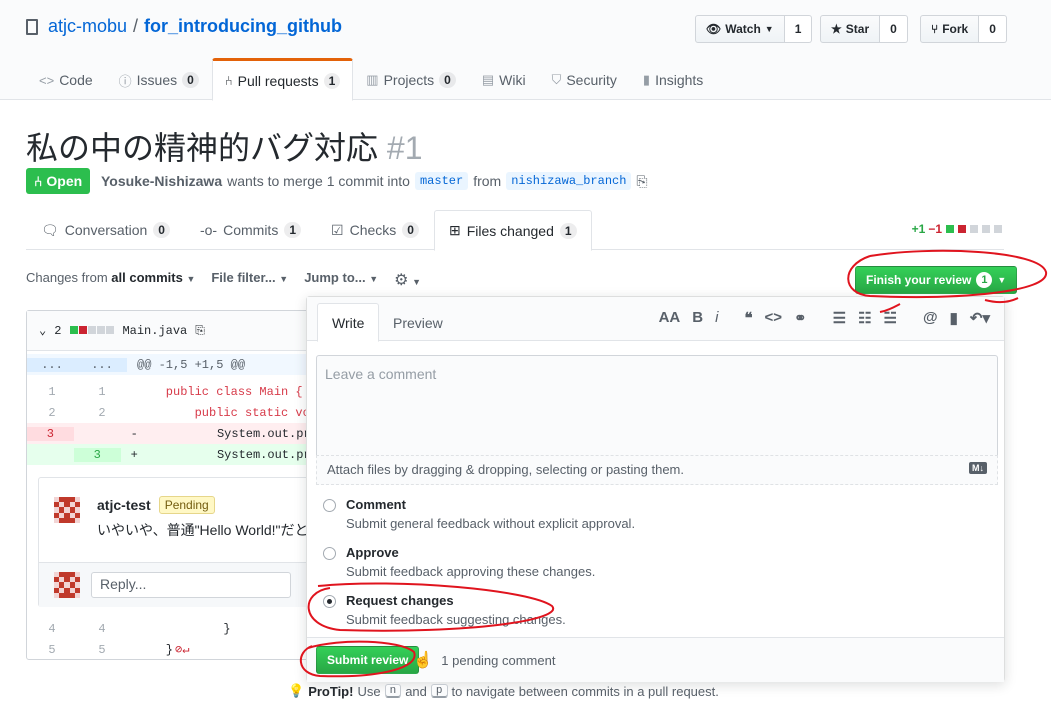 Image resolution: width=1051 pixels, height=713 pixels. I want to click on tab-conversation: 🗨 Conversation 0, so click(105, 230).